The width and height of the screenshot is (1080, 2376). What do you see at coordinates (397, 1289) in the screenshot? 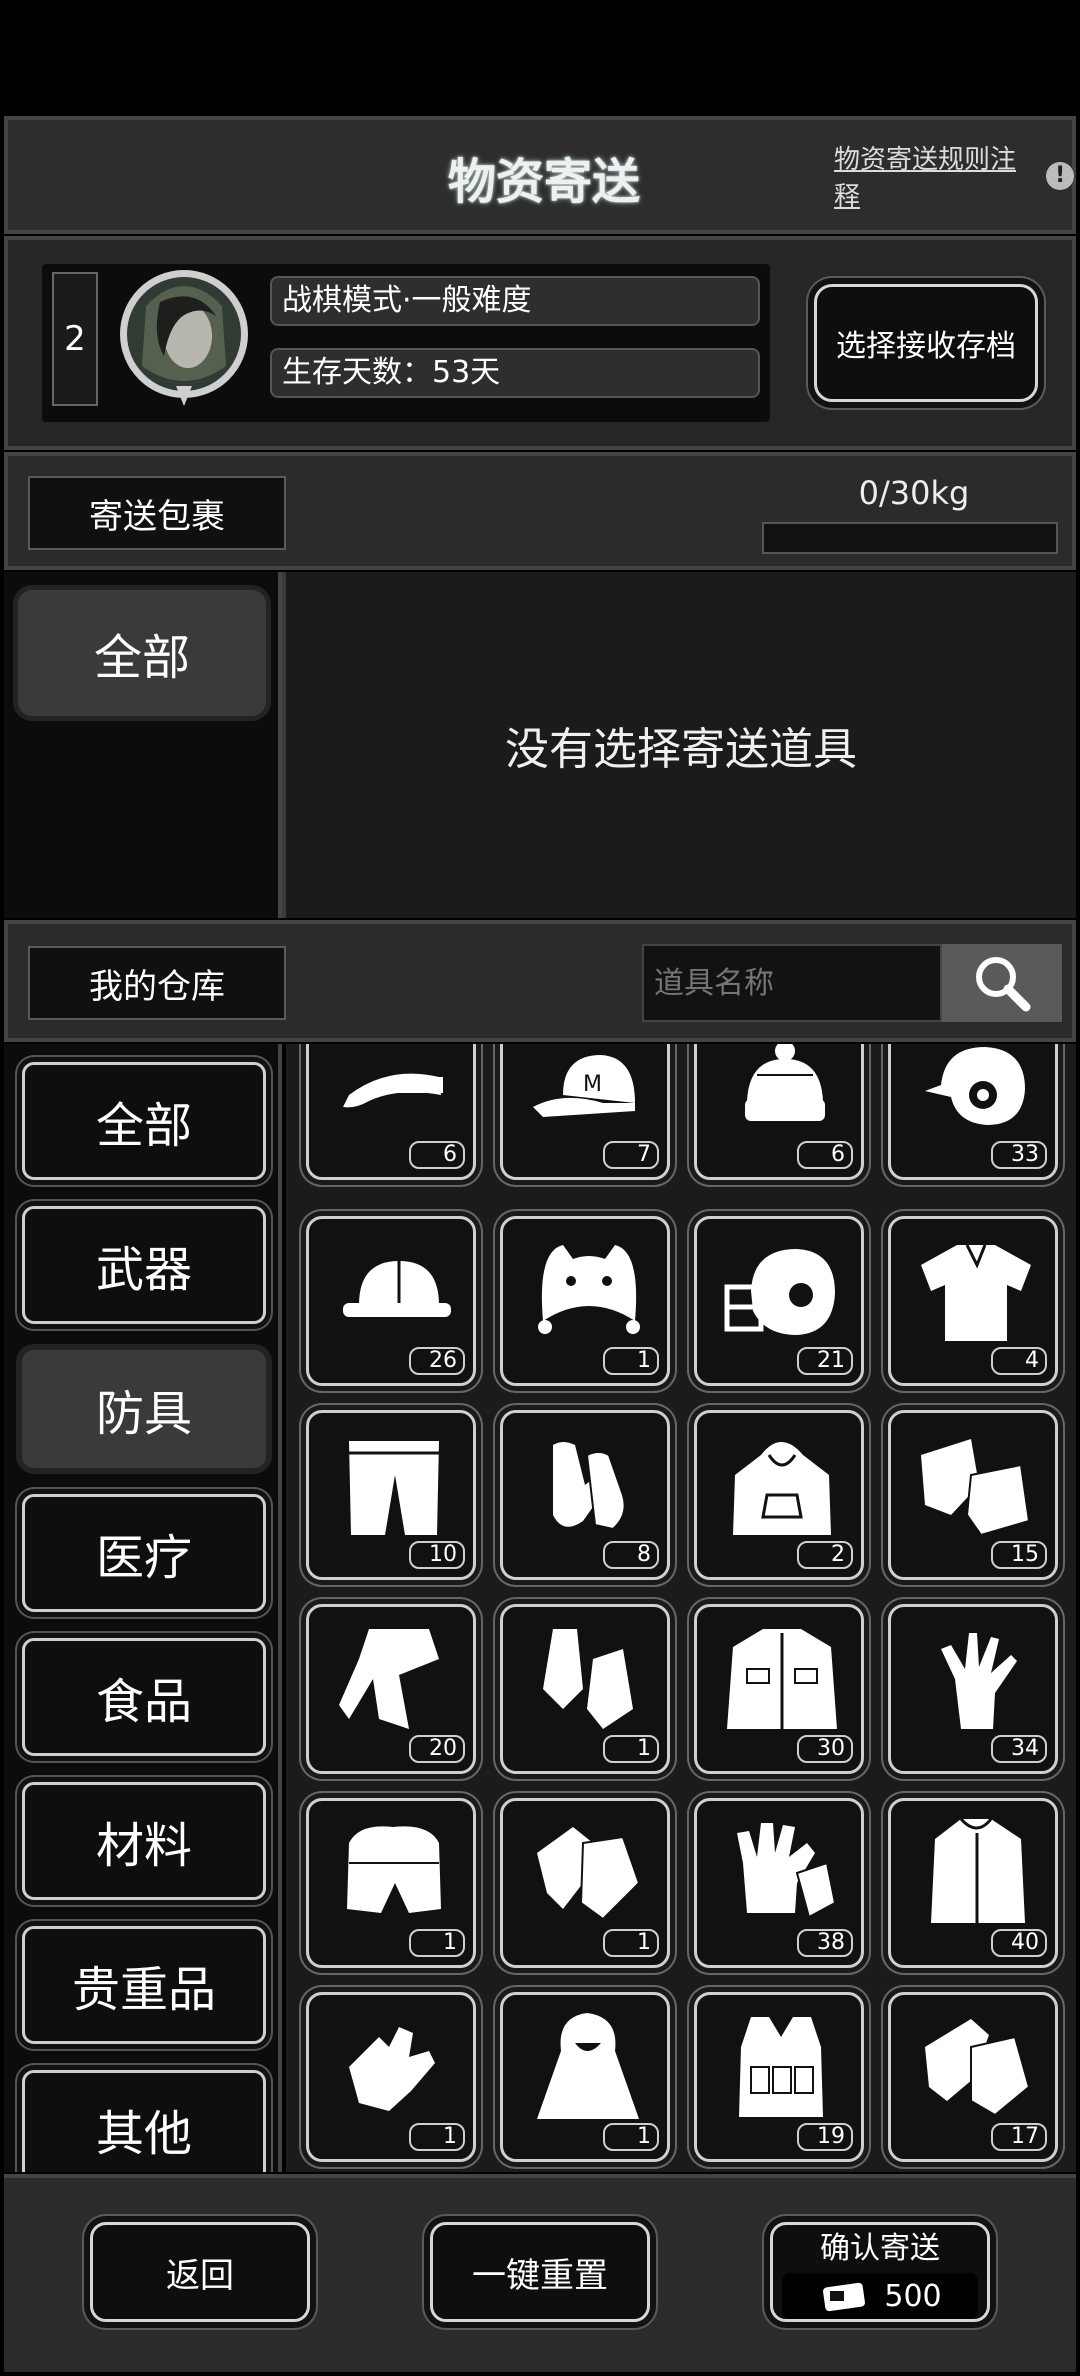
I see `hard-hat-icon` at bounding box center [397, 1289].